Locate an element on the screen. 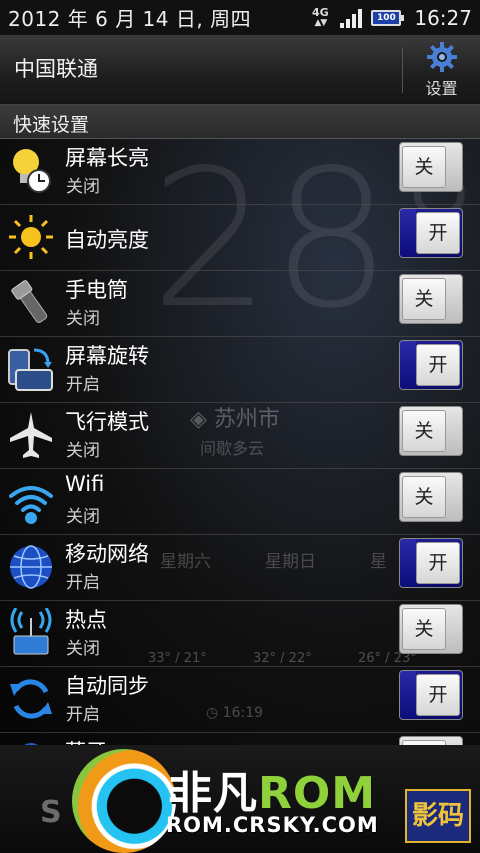 The height and width of the screenshot is (853, 480). settings-label: 设置 is located at coordinates (441, 88).